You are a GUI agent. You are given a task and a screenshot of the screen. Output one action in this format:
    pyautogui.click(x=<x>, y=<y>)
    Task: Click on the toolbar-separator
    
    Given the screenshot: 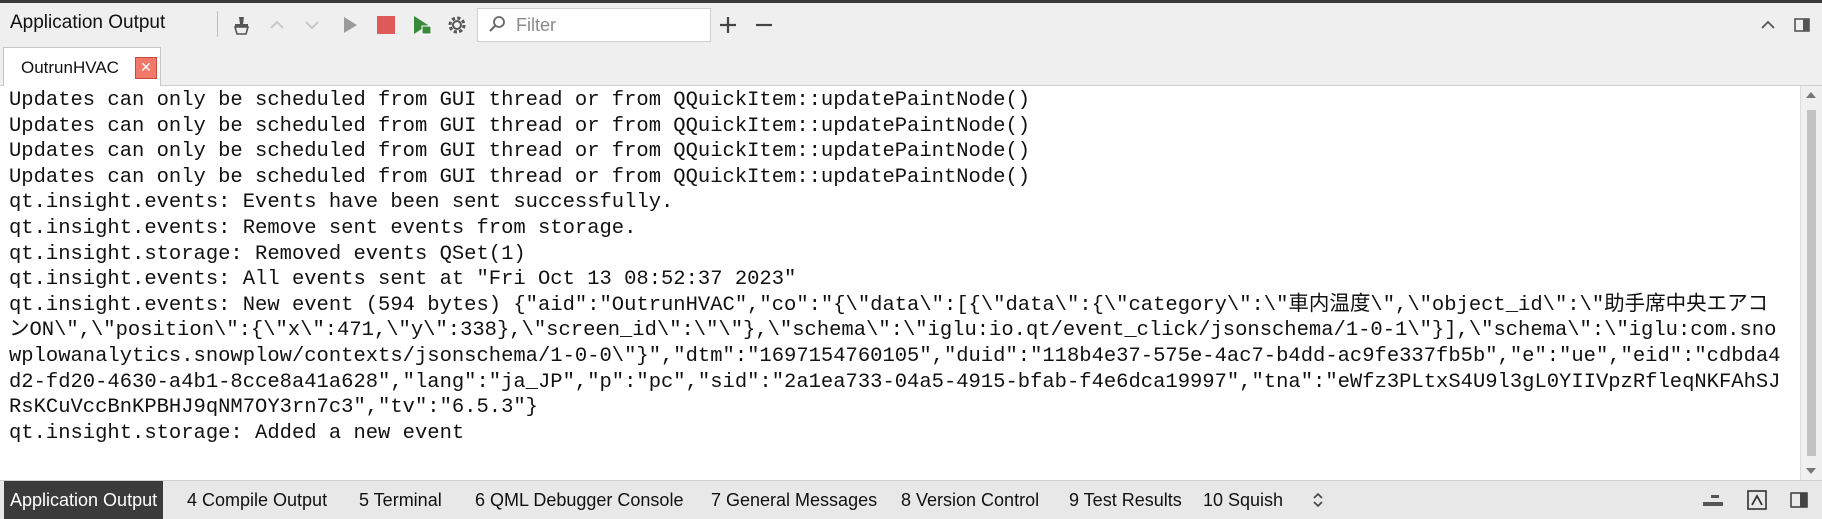 What is the action you would take?
    pyautogui.click(x=217, y=24)
    